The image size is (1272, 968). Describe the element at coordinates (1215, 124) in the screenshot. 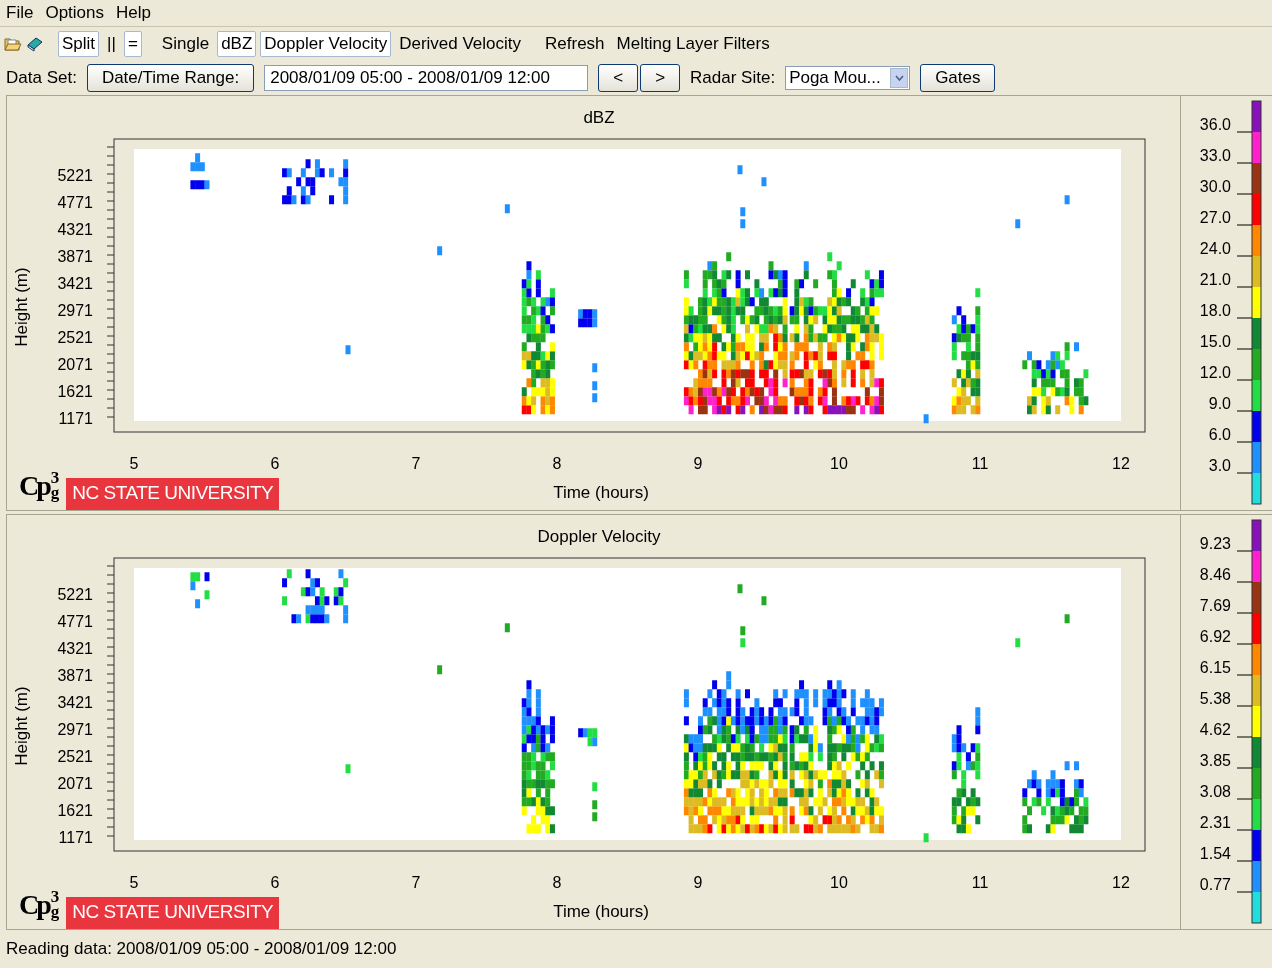

I see `legend-label: 36.0` at that location.